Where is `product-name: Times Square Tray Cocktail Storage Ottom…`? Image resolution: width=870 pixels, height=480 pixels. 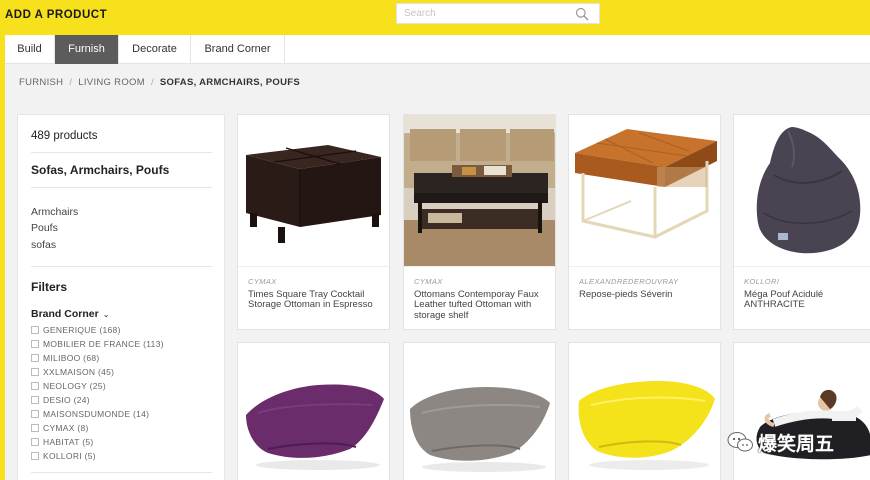 product-name: Times Square Tray Cocktail Storage Ottom… is located at coordinates (316, 300).